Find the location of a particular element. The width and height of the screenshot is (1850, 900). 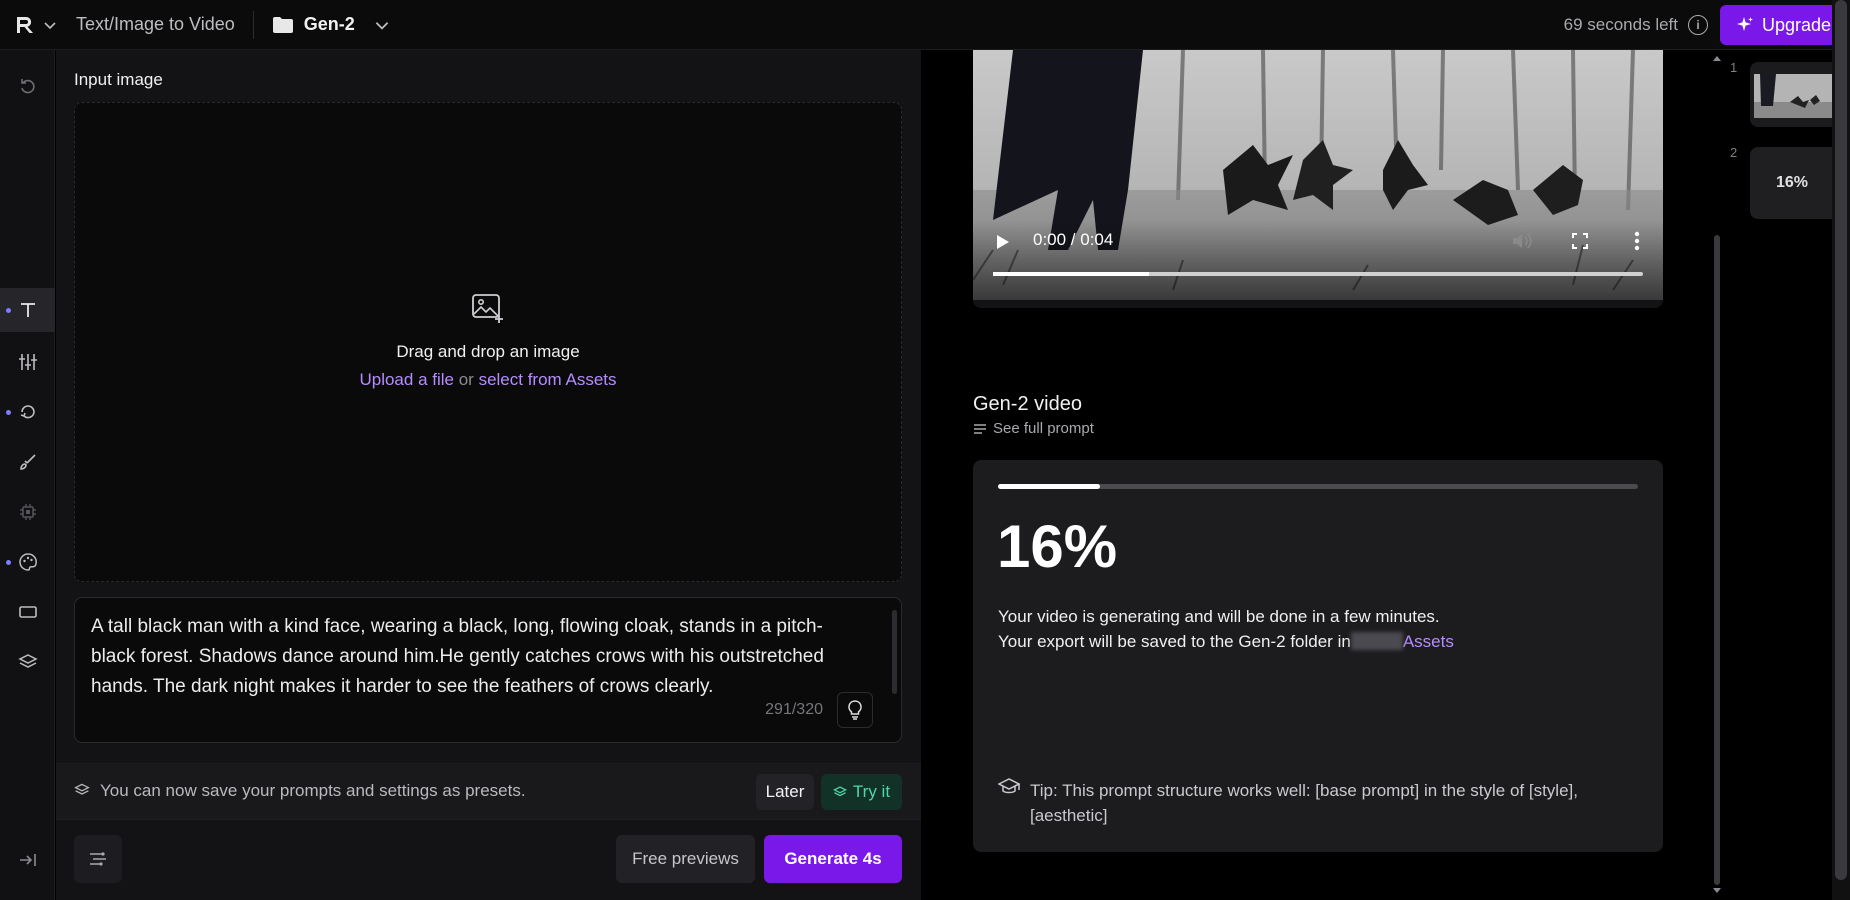

input-image-label: Input image is located at coordinates (118, 79).